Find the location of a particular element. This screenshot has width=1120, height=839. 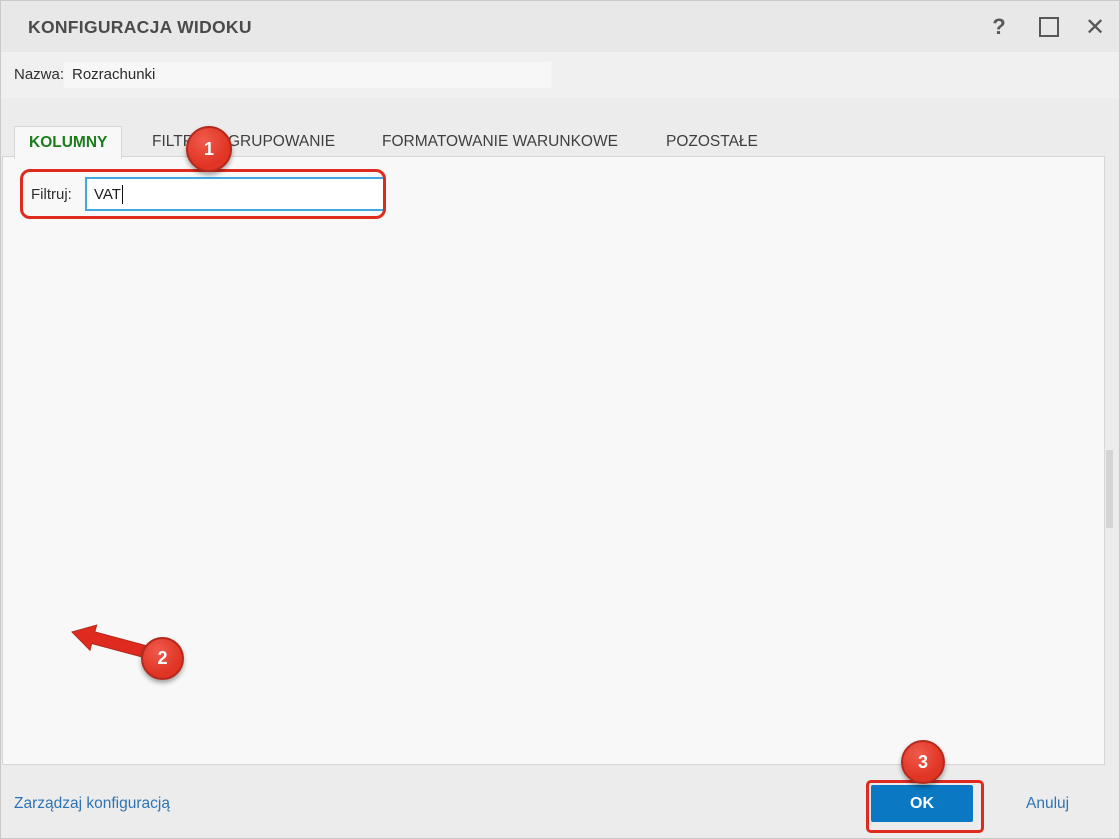

annotation-step-2: 2 is located at coordinates (162, 658).